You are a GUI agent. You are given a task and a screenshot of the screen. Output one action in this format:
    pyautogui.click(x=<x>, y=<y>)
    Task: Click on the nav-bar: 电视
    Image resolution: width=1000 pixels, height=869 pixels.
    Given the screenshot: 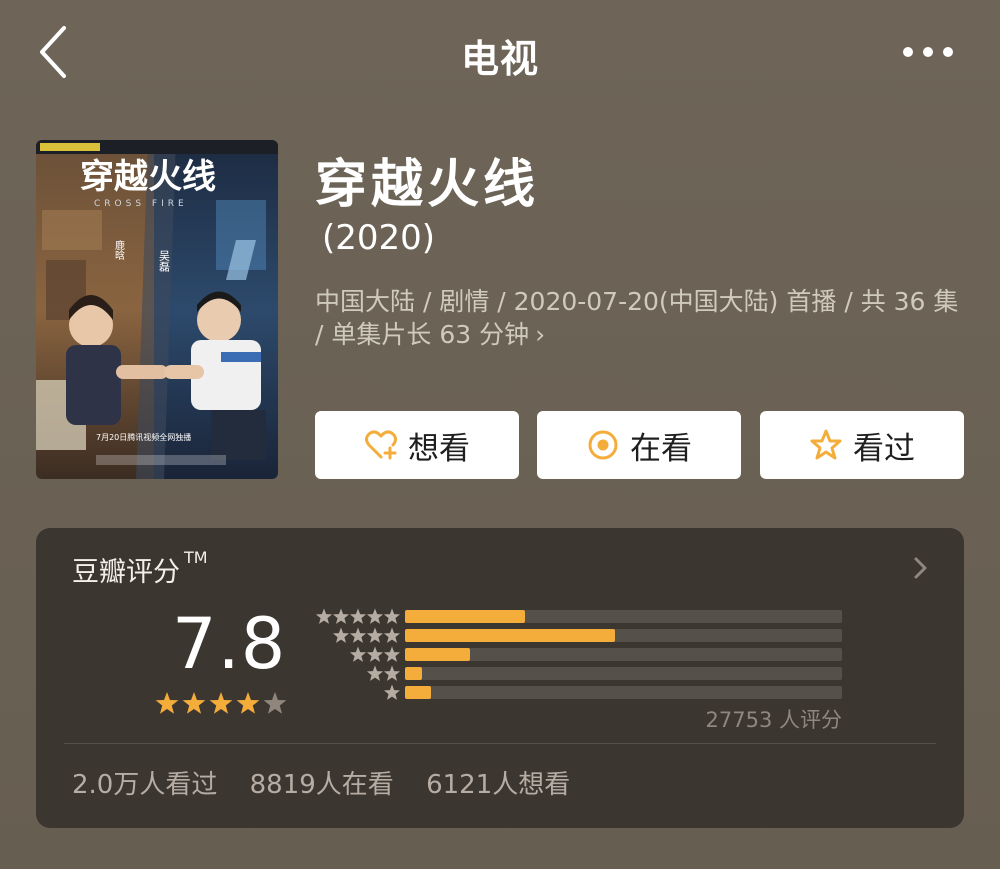 What is the action you would take?
    pyautogui.click(x=500, y=50)
    